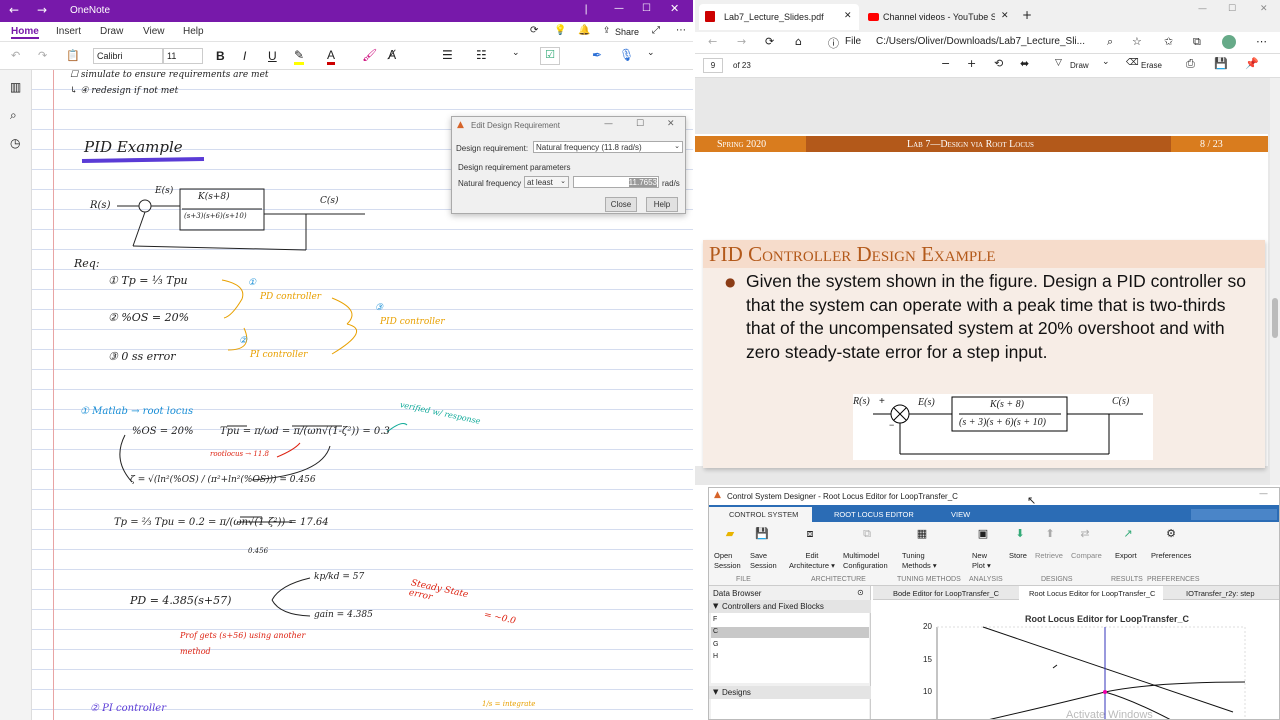 The height and width of the screenshot is (720, 1280). What do you see at coordinates (1220, 593) in the screenshot?
I see `tab-iotransfer: IOTransfer_r2y: step` at bounding box center [1220, 593].